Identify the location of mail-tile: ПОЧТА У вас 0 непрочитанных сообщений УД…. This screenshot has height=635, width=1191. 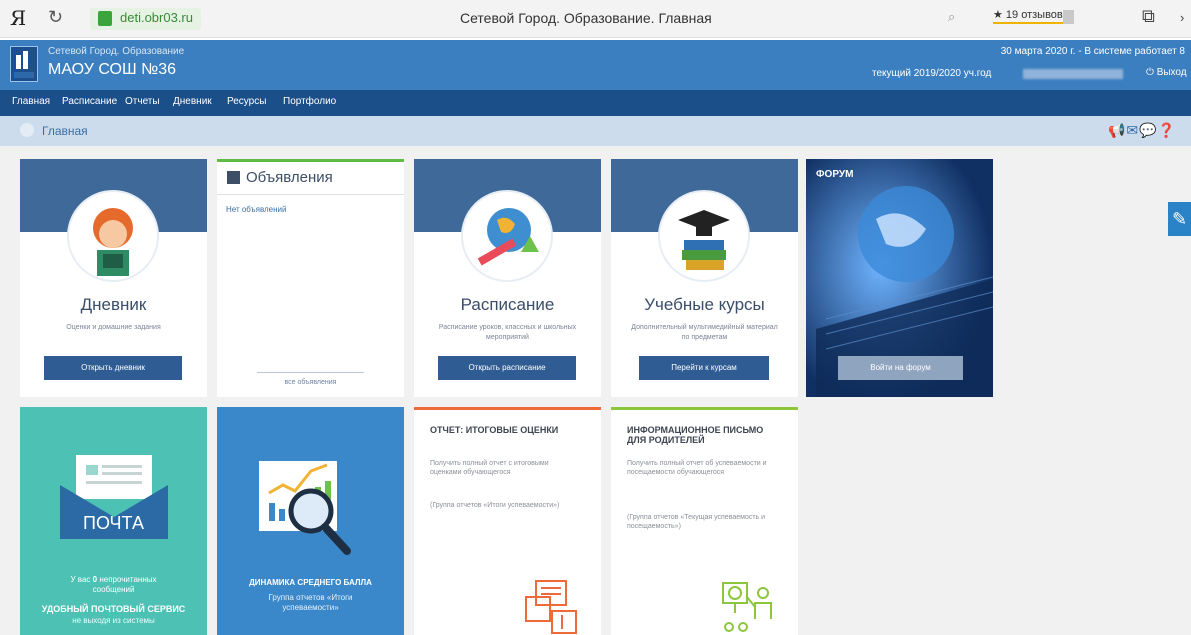
(113, 521).